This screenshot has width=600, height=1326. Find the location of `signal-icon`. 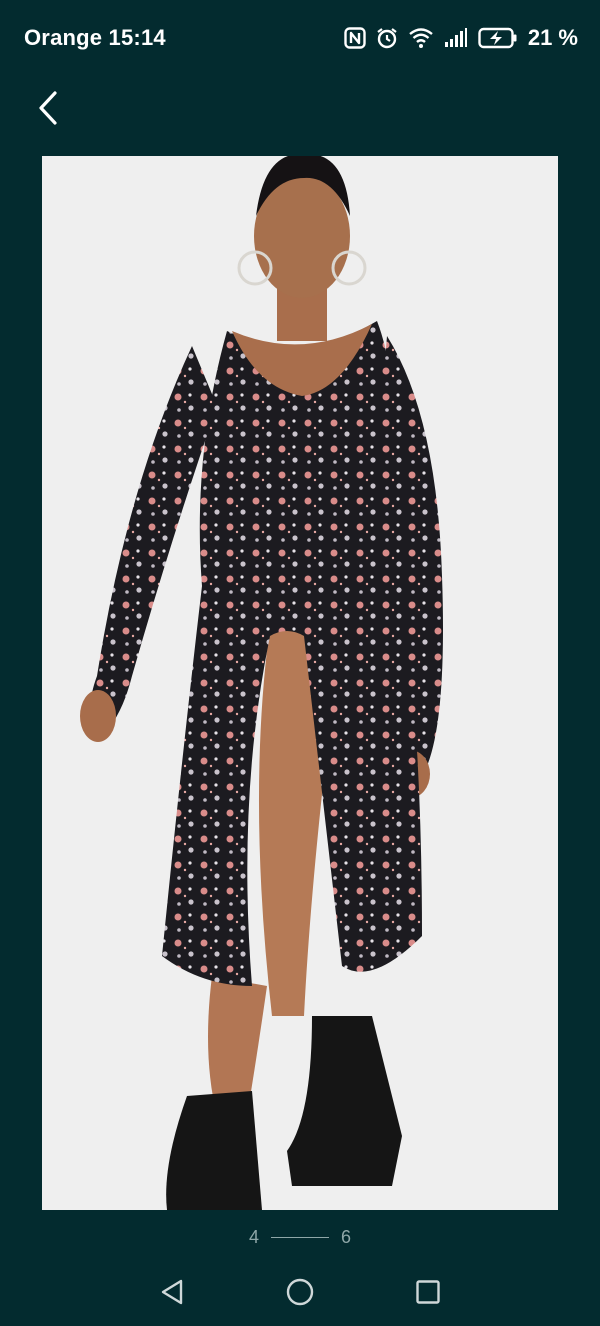

signal-icon is located at coordinates (456, 38).